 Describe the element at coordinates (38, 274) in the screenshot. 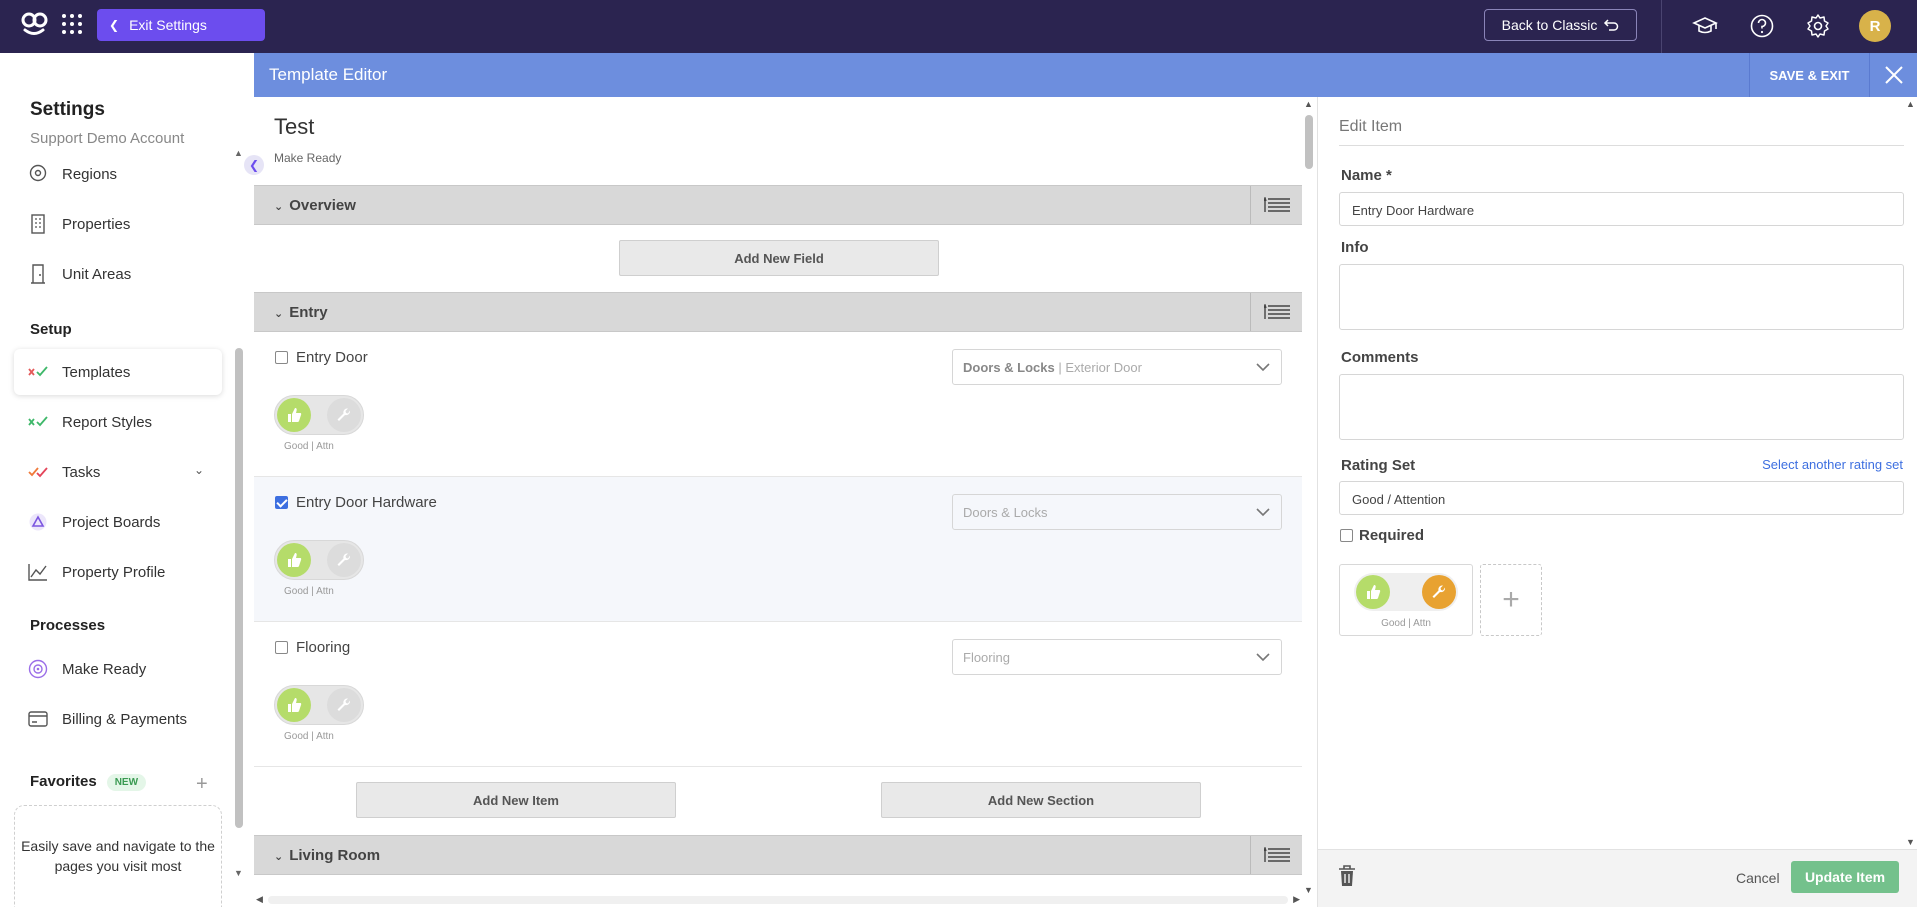

I see `door-icon` at that location.